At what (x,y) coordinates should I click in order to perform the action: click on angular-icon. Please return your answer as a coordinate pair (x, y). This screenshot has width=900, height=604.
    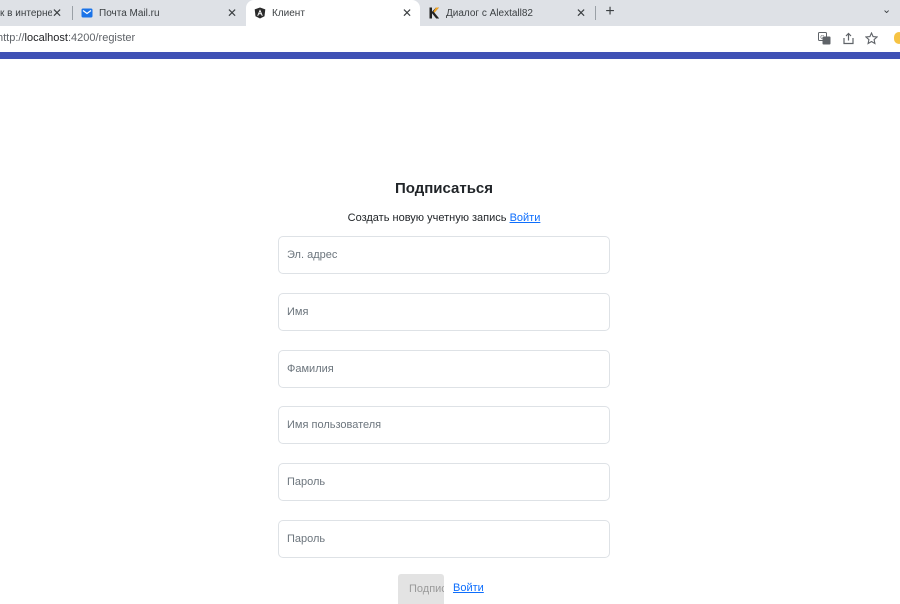
    Looking at the image, I should click on (260, 13).